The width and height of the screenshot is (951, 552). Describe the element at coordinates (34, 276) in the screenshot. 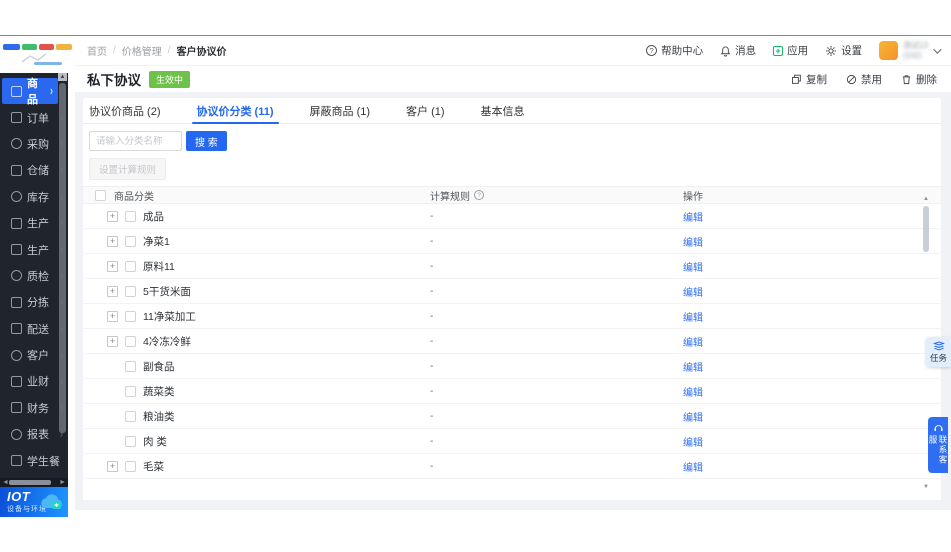

I see `sidebar-item-quality: 质检›` at that location.